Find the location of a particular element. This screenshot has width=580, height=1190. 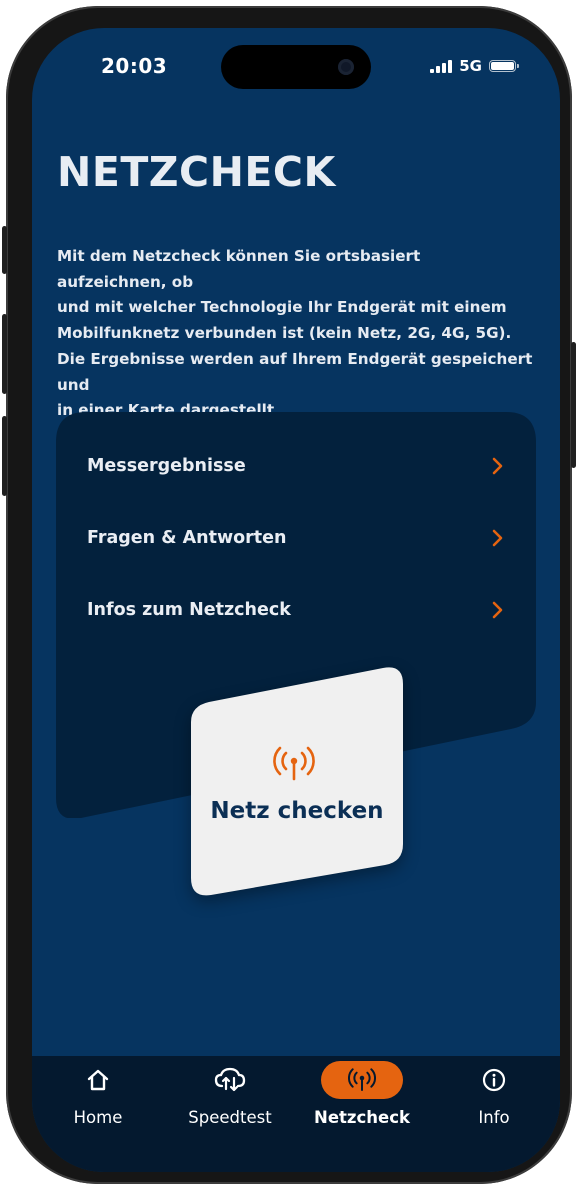

home-icon is located at coordinates (98, 1080).